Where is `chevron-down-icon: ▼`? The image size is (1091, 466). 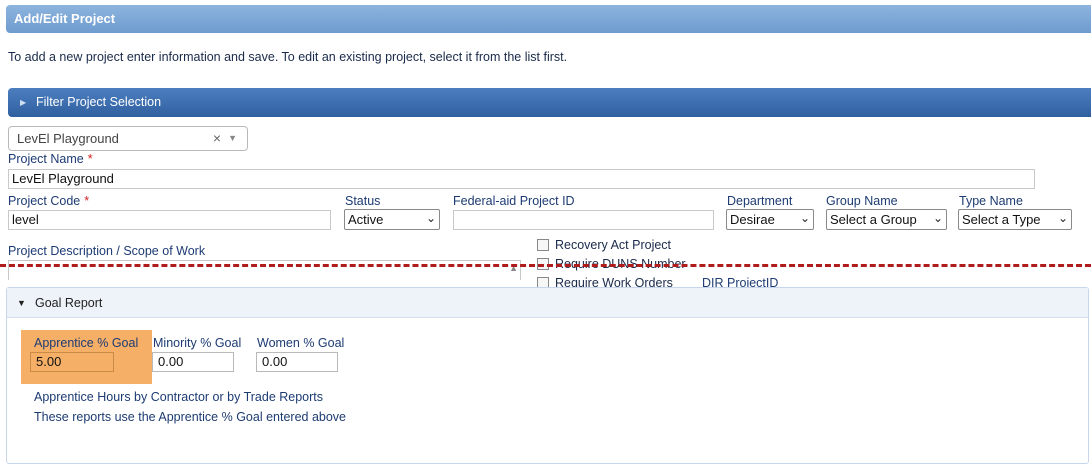 chevron-down-icon: ▼ is located at coordinates (232, 138).